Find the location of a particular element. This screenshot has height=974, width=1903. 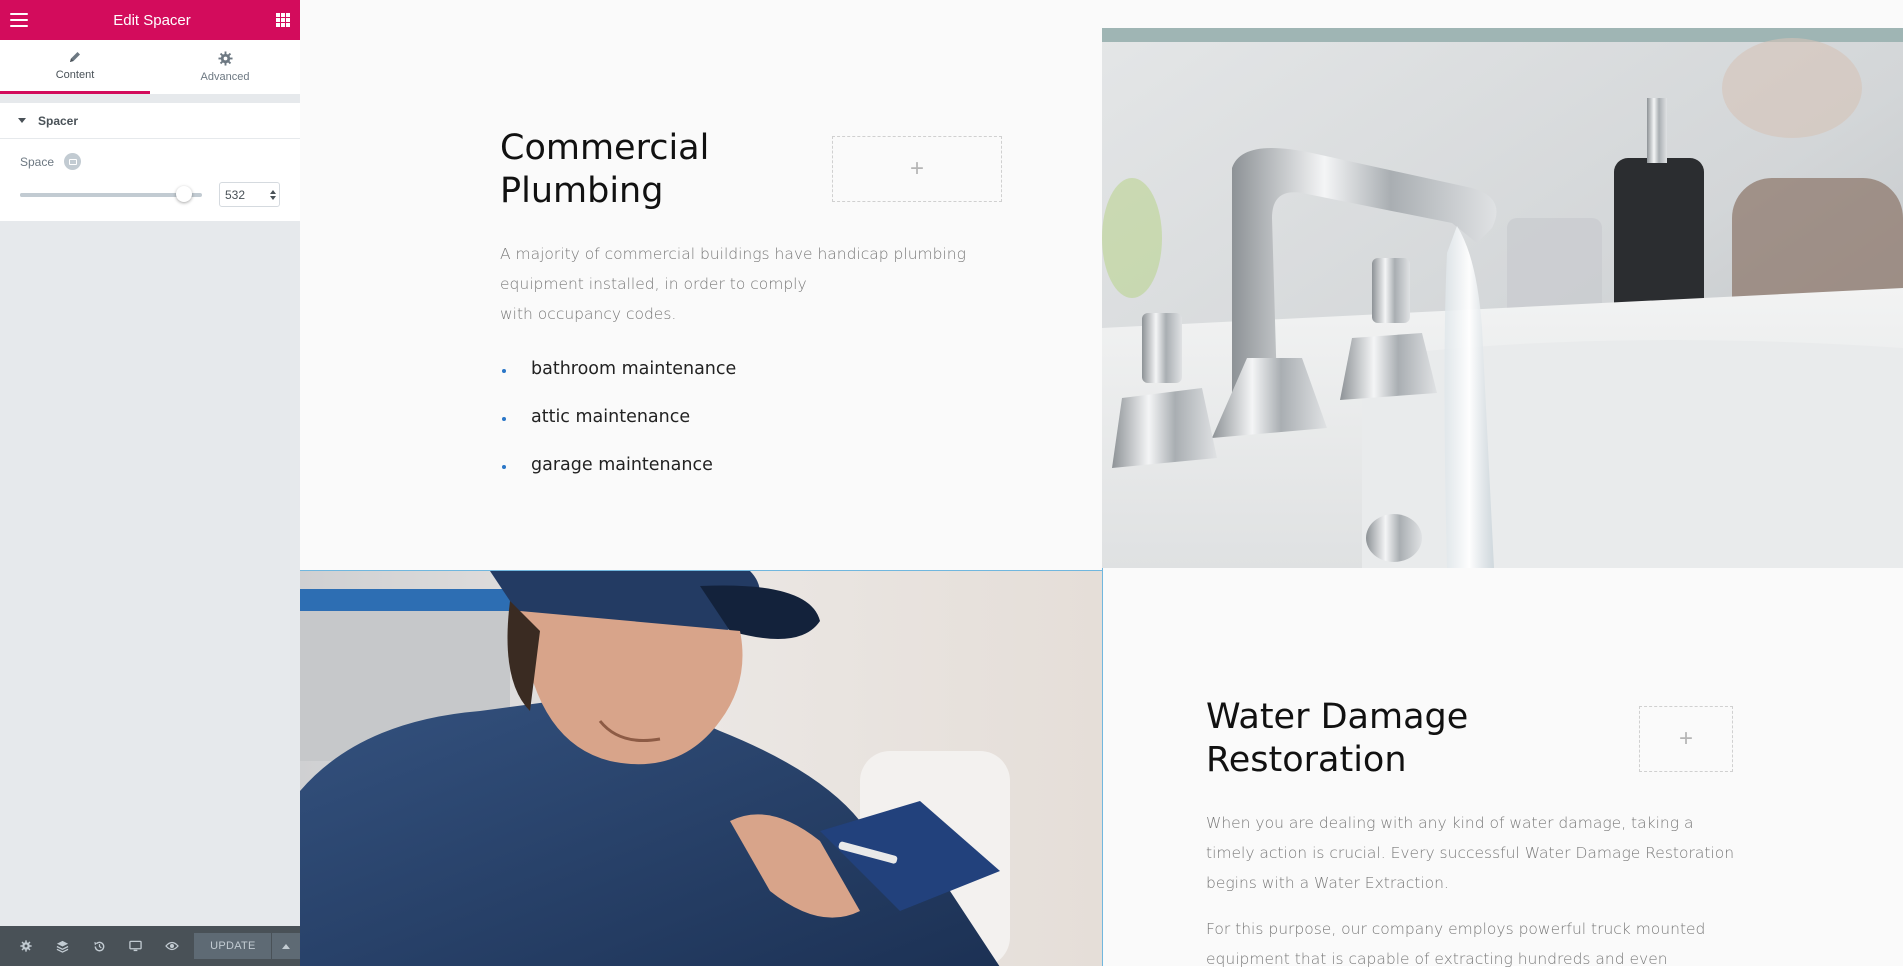

stepper-down-icon is located at coordinates (273, 197).